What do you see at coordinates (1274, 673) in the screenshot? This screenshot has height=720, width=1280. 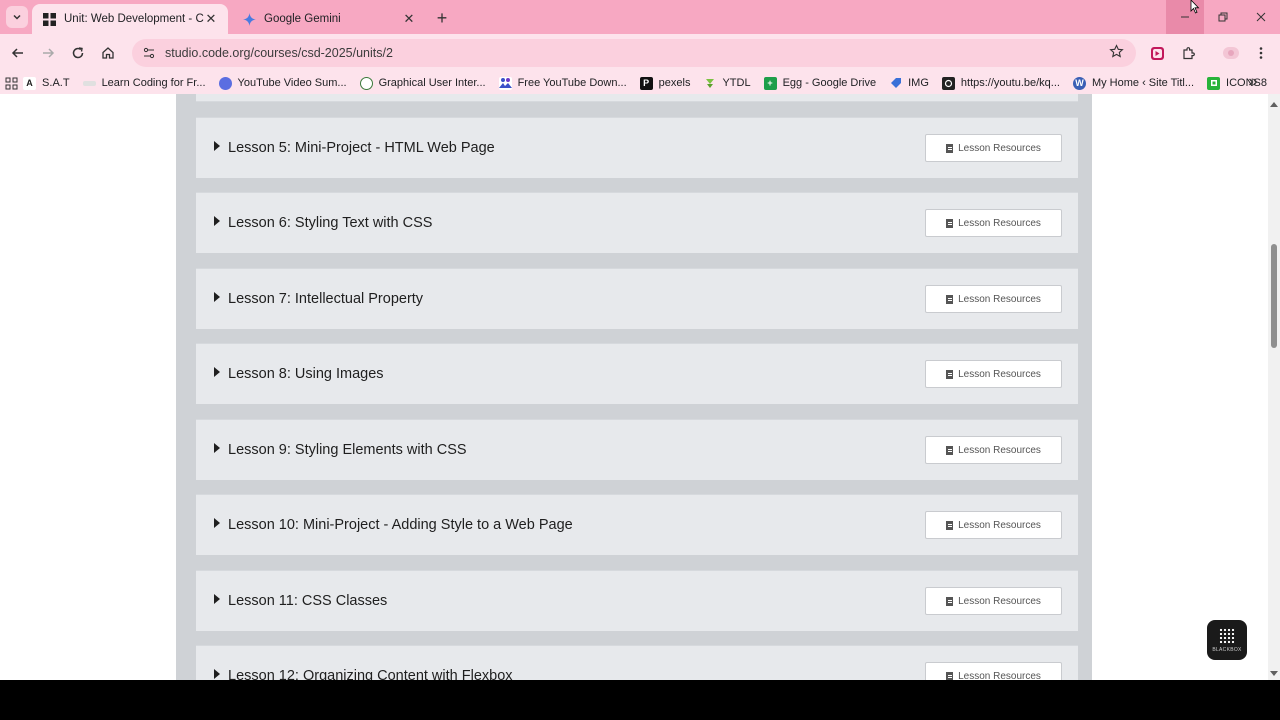 I see `scroll-down-arrow-icon` at bounding box center [1274, 673].